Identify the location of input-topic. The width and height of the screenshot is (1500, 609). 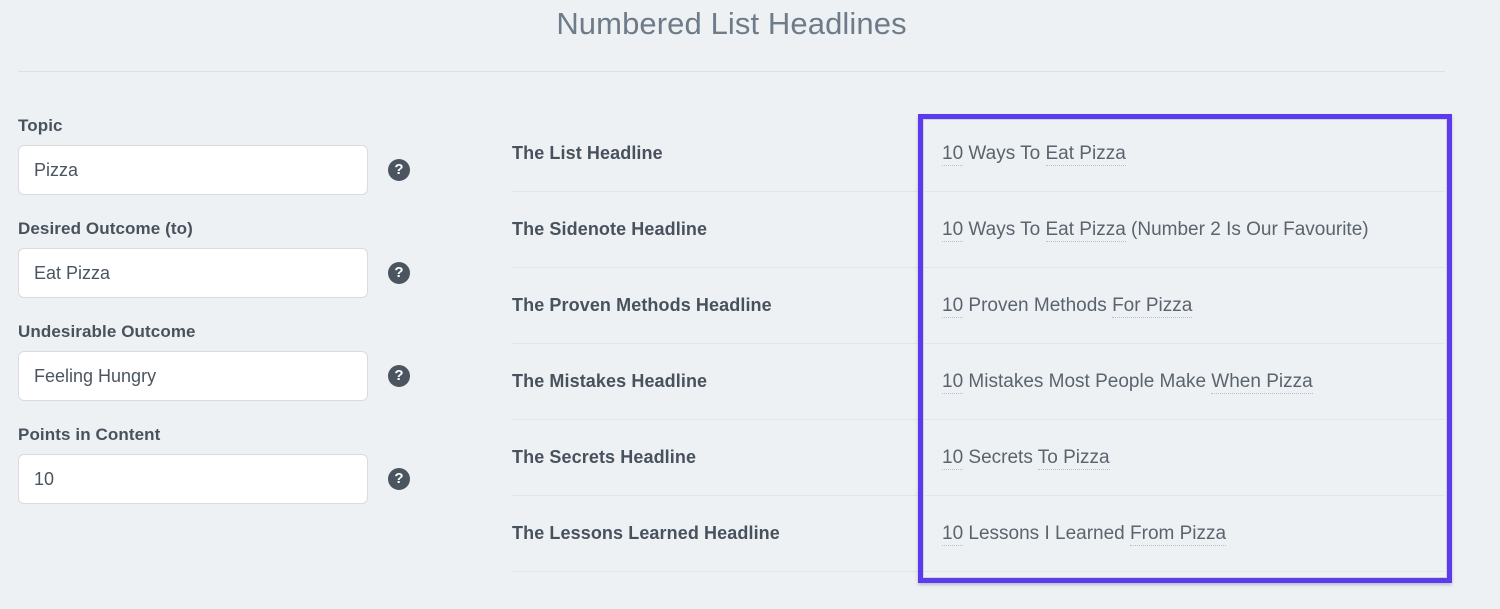
(193, 170).